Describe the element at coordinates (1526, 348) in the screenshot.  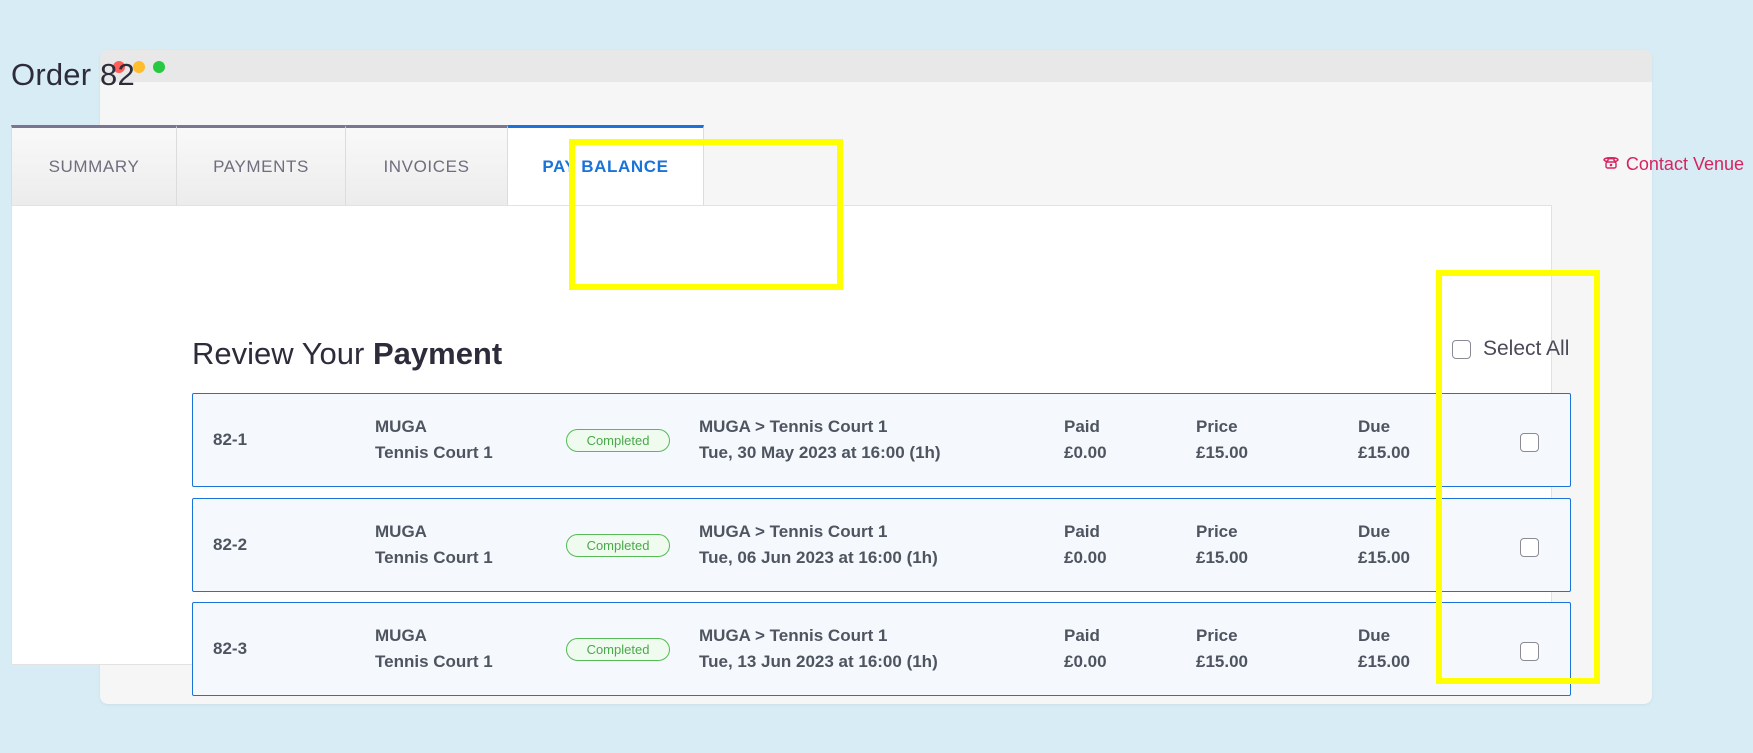
I see `select-all-label: Select All` at that location.